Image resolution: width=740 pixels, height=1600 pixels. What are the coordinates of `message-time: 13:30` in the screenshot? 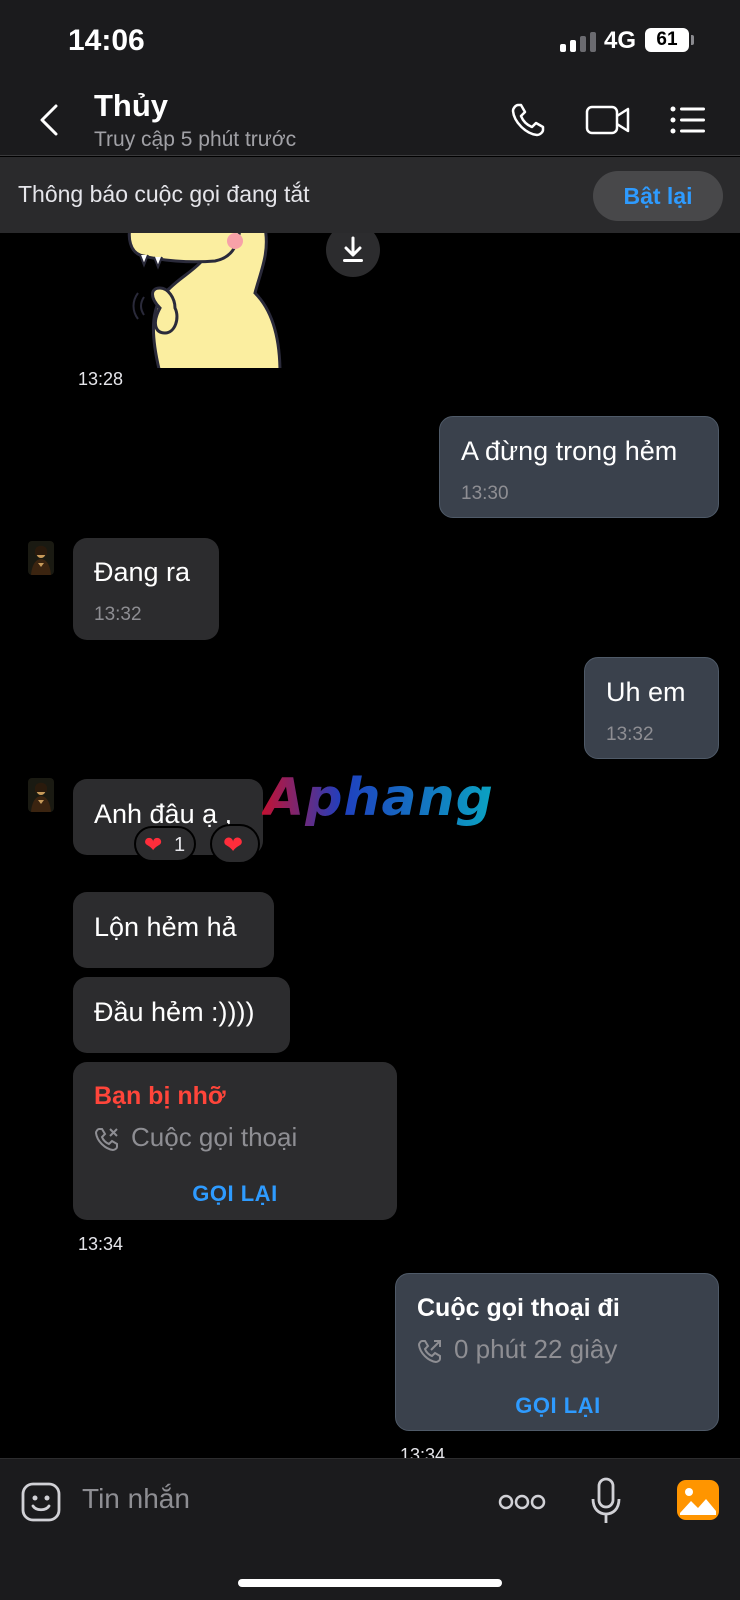 It's located at (485, 493).